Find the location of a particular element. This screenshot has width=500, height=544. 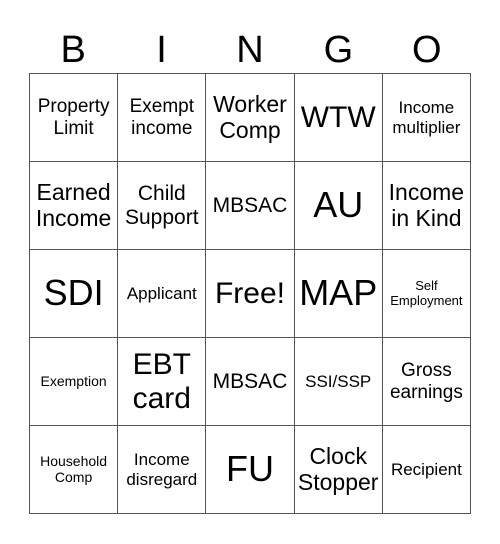

bingo-cell: Recipient is located at coordinates (426, 470).